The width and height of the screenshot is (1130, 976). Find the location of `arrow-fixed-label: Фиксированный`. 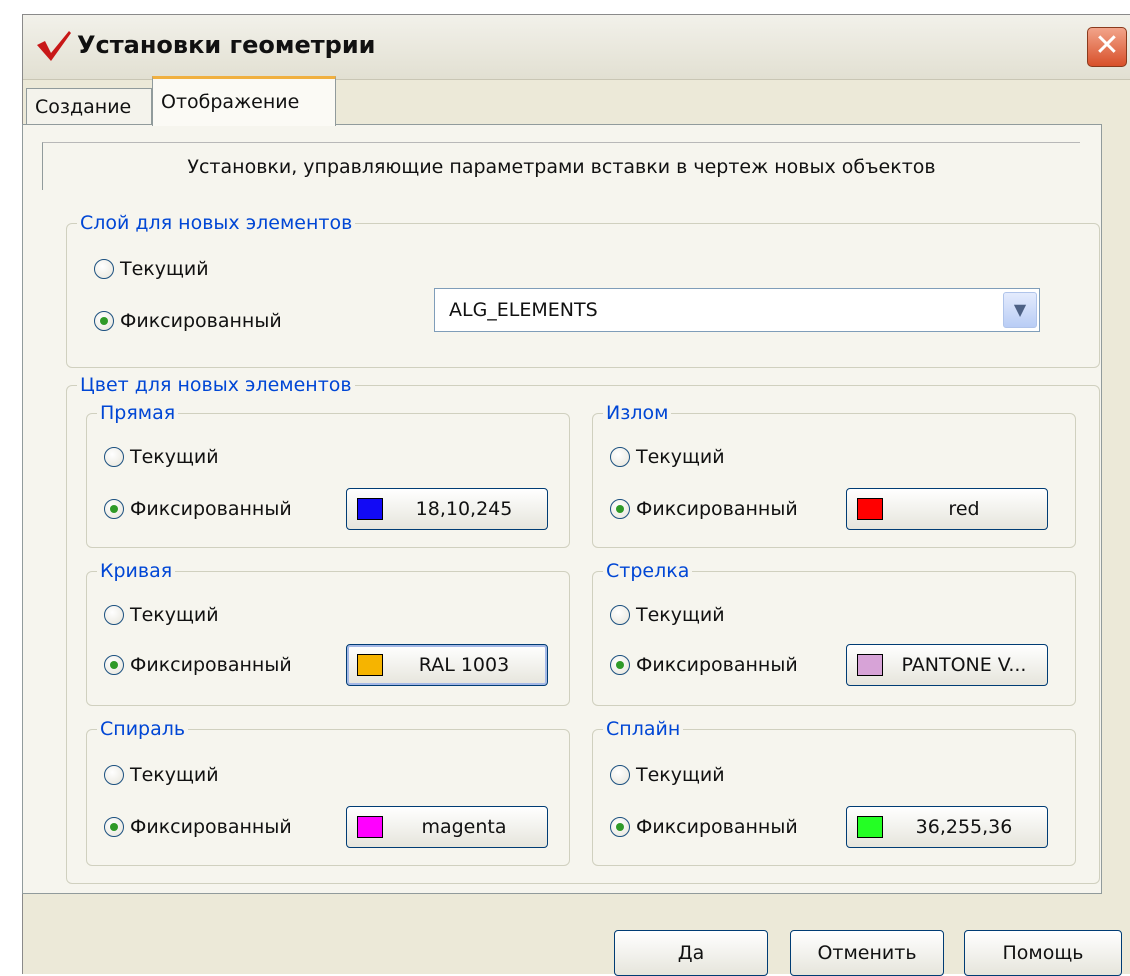

arrow-fixed-label: Фиксированный is located at coordinates (717, 665).